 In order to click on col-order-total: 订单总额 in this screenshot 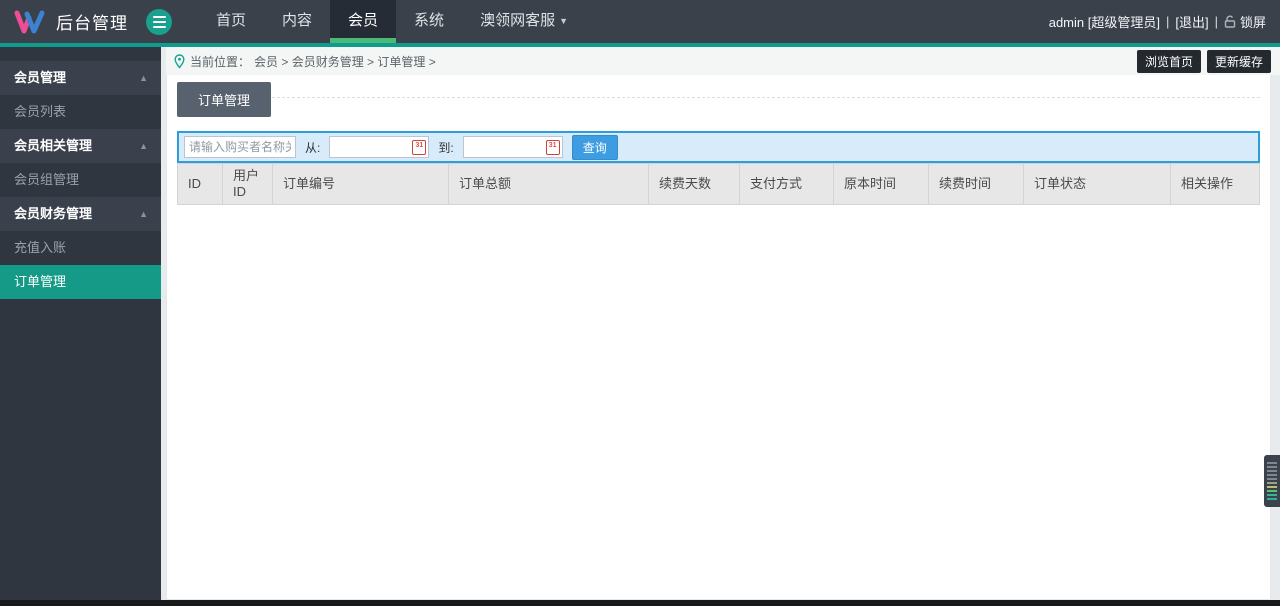, I will do `click(548, 184)`.